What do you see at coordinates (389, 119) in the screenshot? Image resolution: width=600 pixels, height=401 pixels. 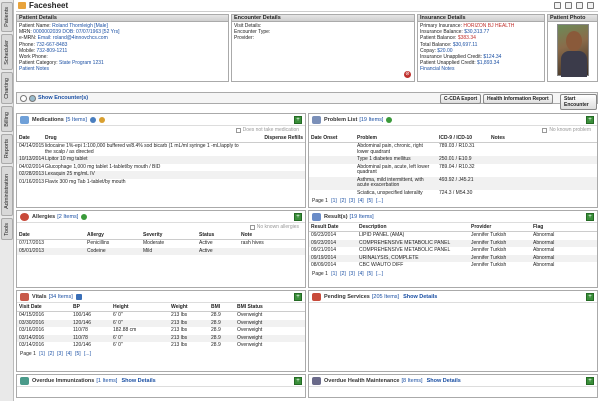 I see `check-icon` at bounding box center [389, 119].